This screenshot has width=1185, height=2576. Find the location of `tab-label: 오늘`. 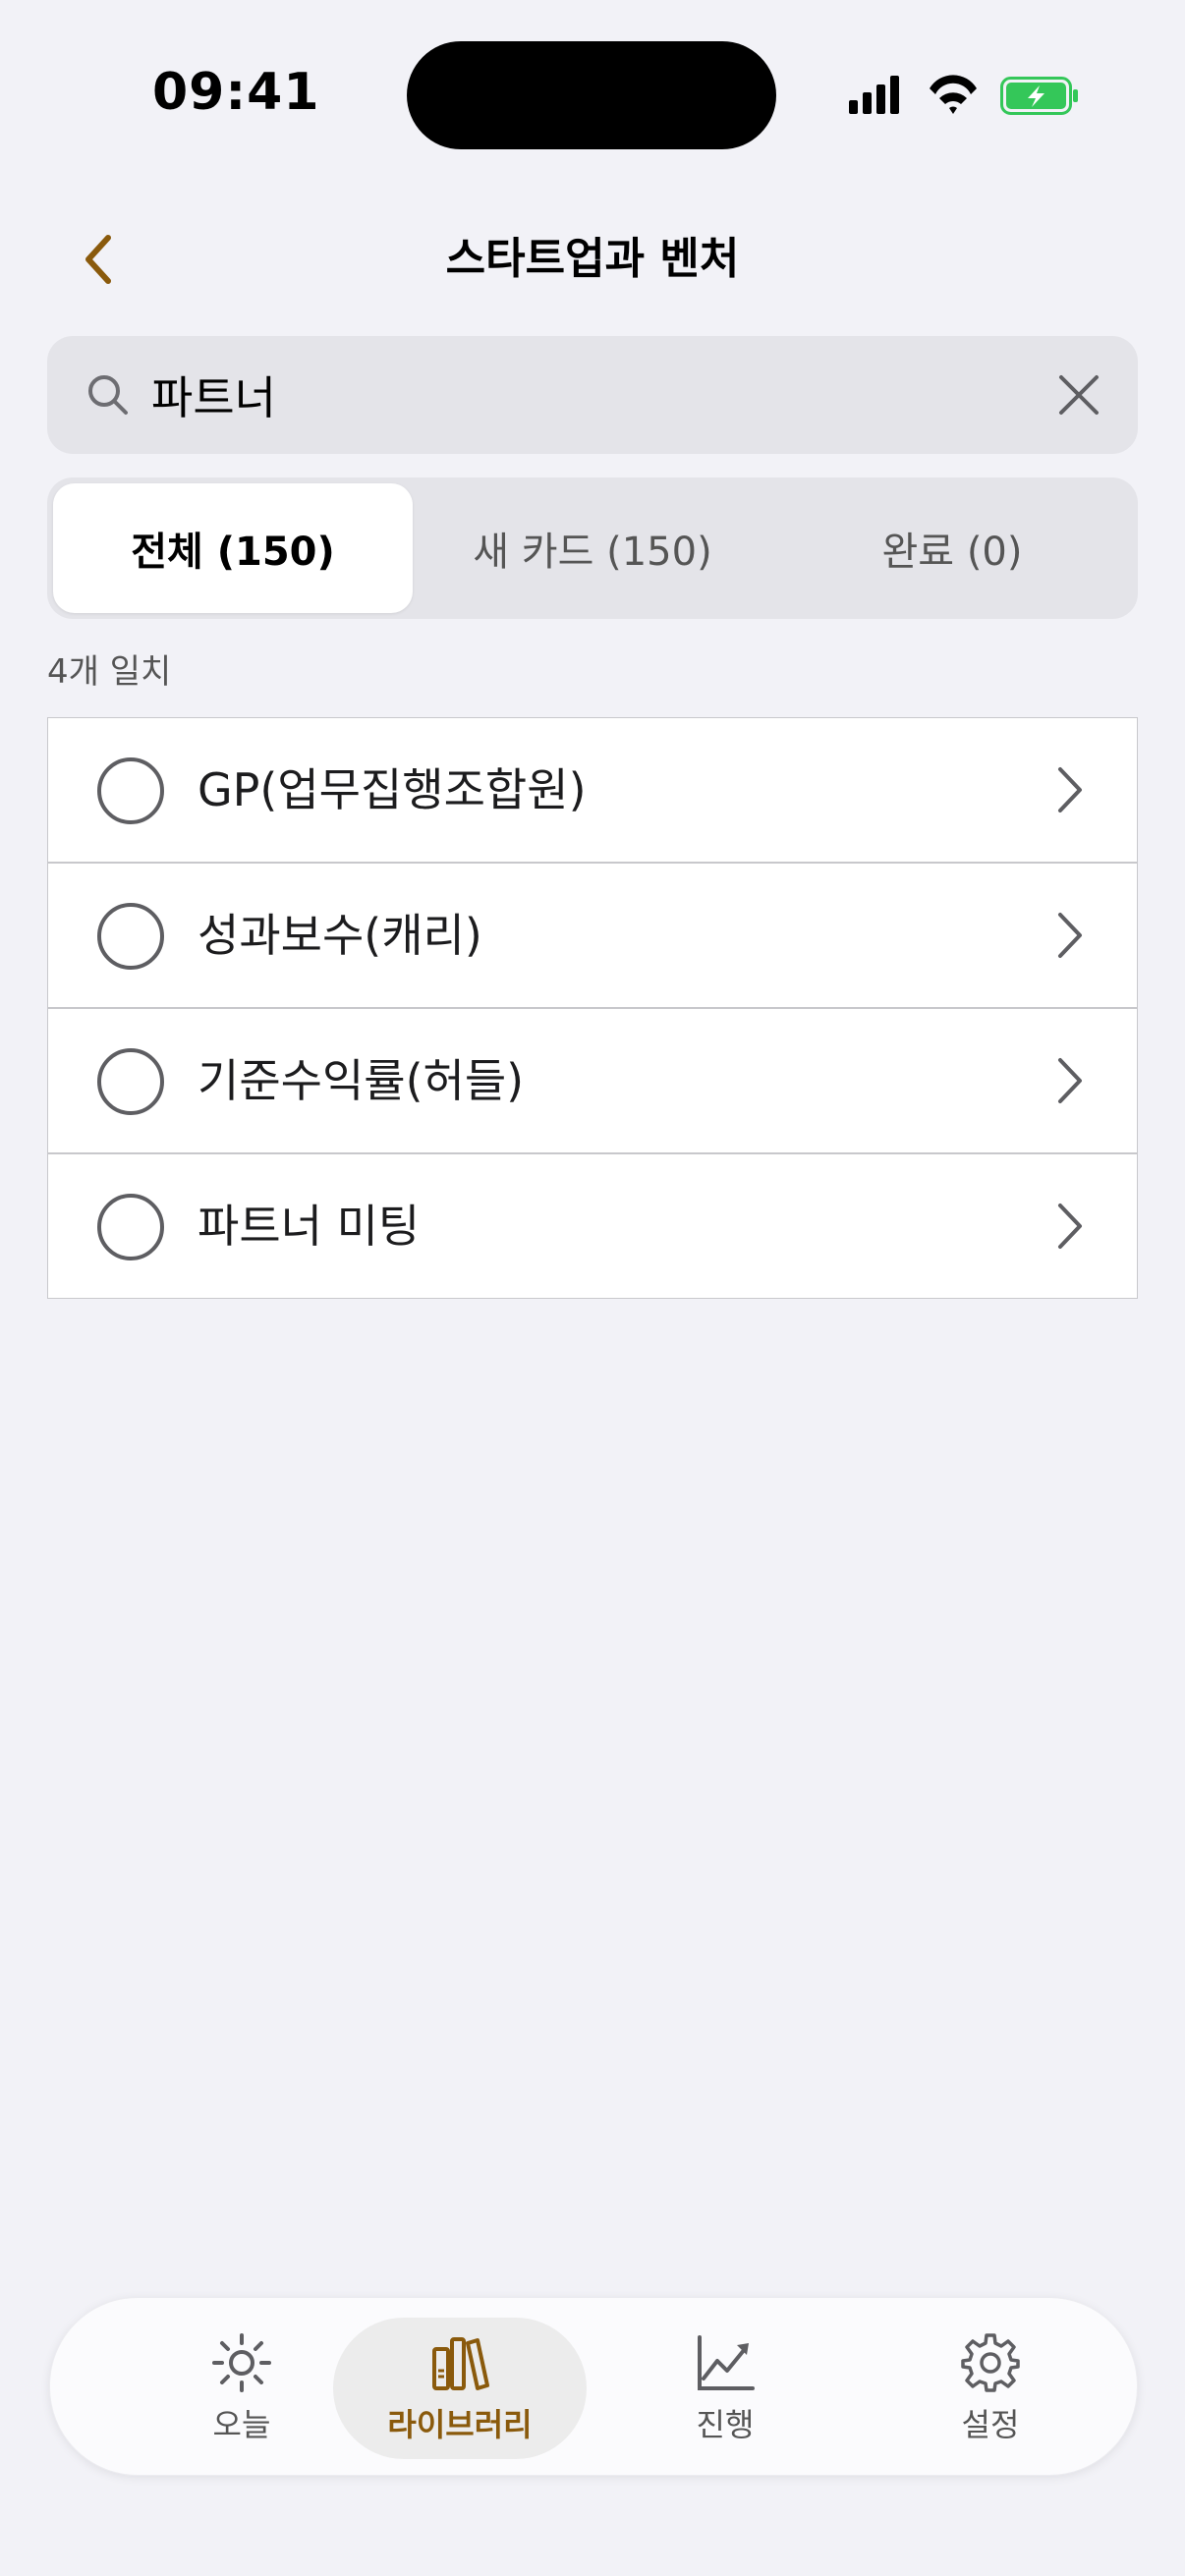

tab-label: 오늘 is located at coordinates (242, 2424).